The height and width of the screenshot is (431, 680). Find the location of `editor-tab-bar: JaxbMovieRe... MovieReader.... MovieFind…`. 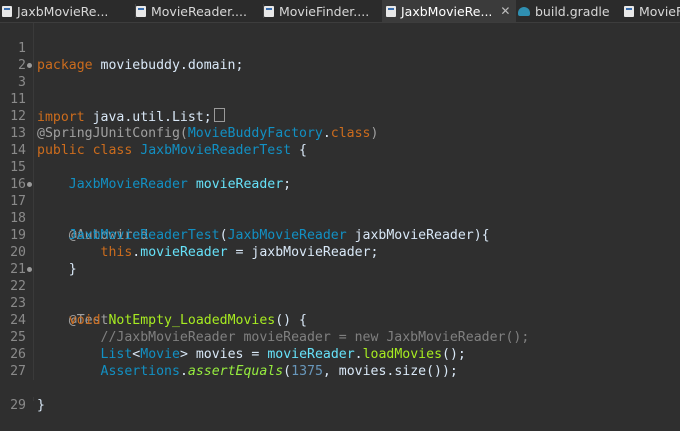

editor-tab-bar: JaxbMovieRe... MovieReader.... MovieFind… is located at coordinates (340, 11).